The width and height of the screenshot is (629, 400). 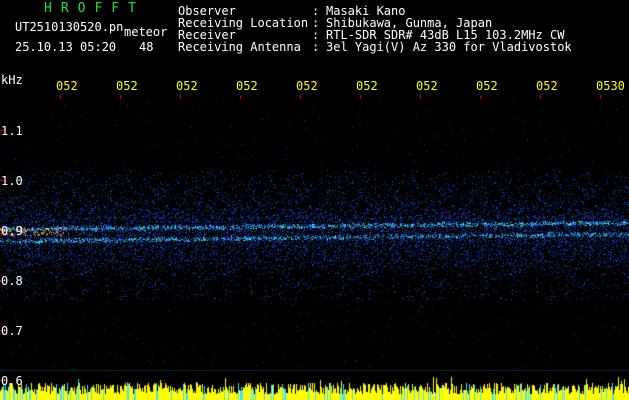 What do you see at coordinates (12, 381) in the screenshot?
I see `frequency-label: 0.6` at bounding box center [12, 381].